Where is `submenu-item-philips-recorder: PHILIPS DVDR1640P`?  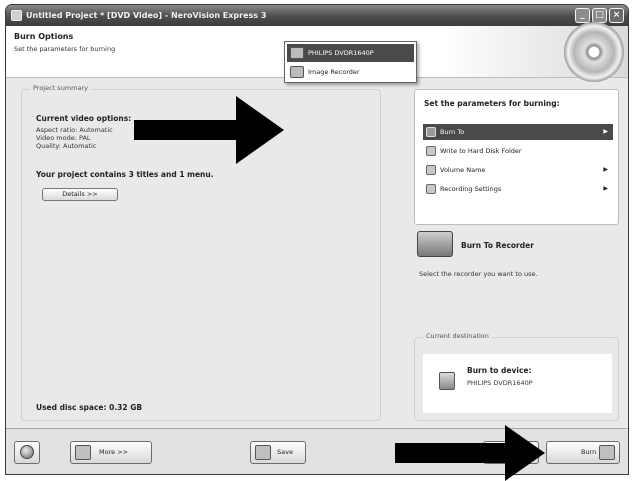
submenu-item-philips-recorder: PHILIPS DVDR1640P is located at coordinates (350, 53).